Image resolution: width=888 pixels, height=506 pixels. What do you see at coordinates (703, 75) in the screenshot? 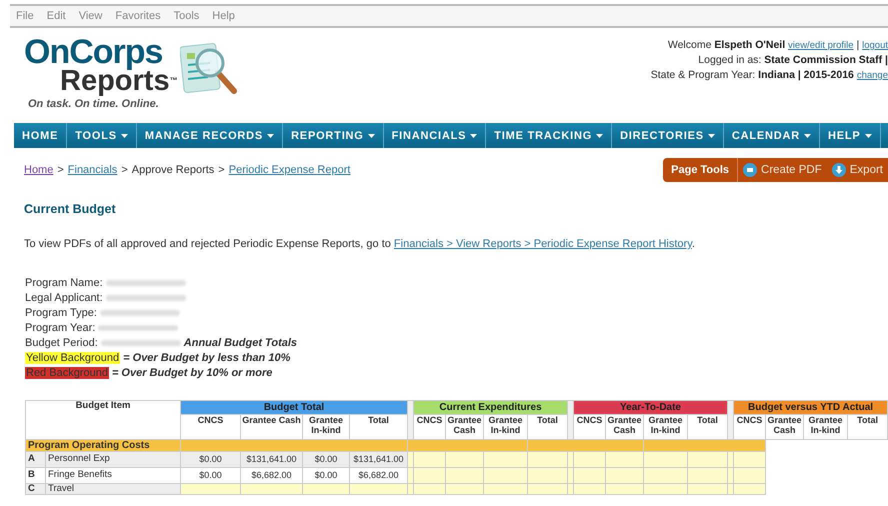
I see `year-label: State & Program Year:` at bounding box center [703, 75].